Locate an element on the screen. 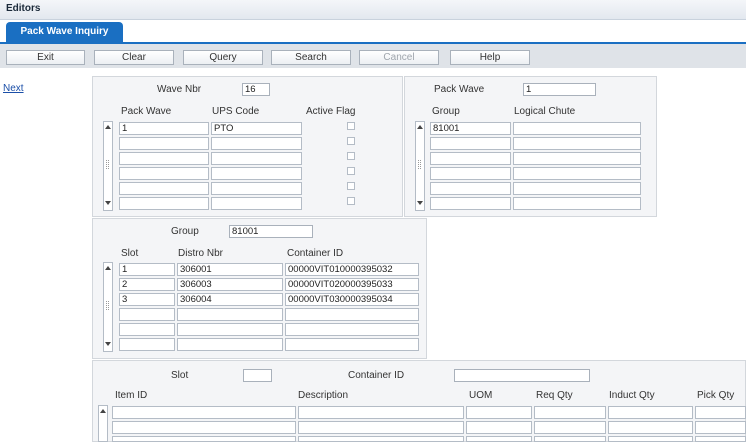  group-scrollbar is located at coordinates (420, 166).